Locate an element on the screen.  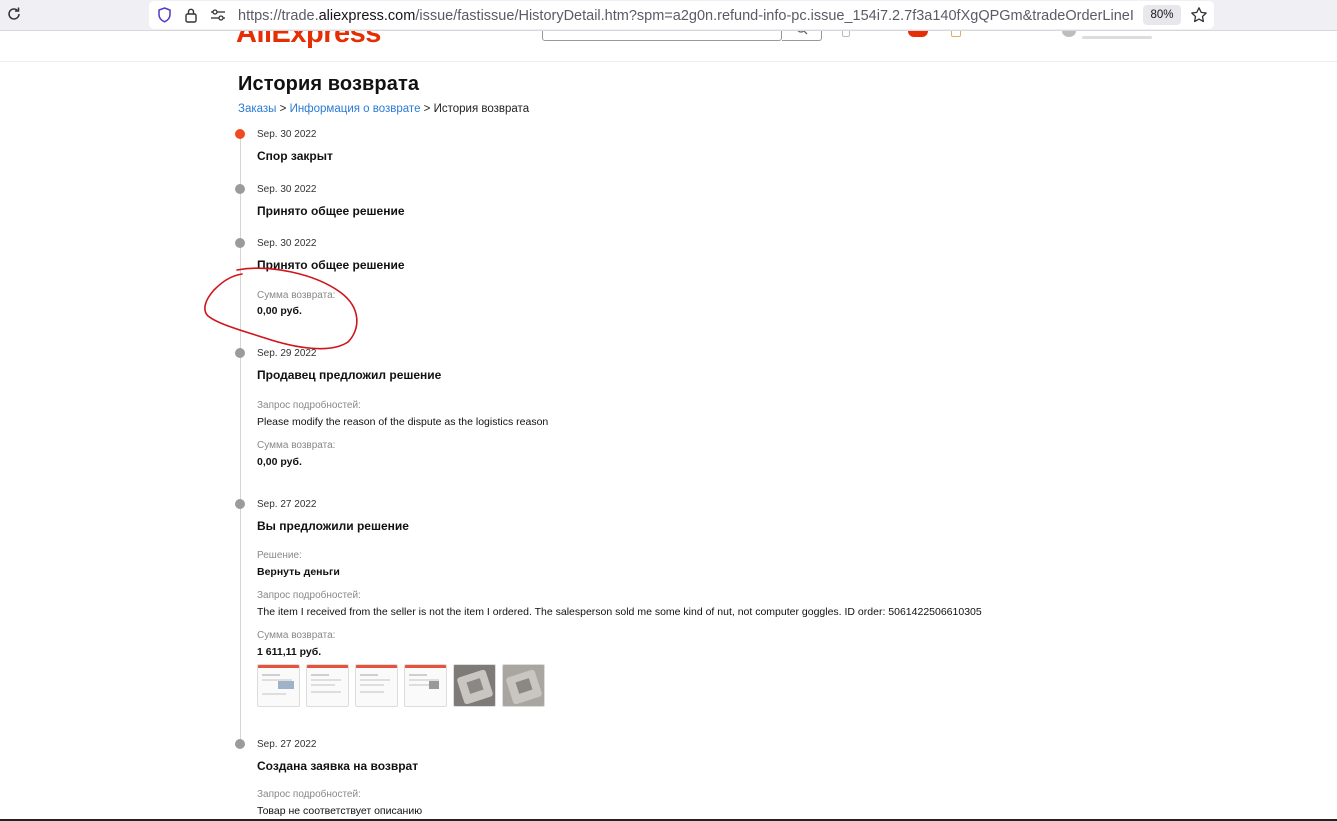
wishlist-icon is located at coordinates (956, 34).